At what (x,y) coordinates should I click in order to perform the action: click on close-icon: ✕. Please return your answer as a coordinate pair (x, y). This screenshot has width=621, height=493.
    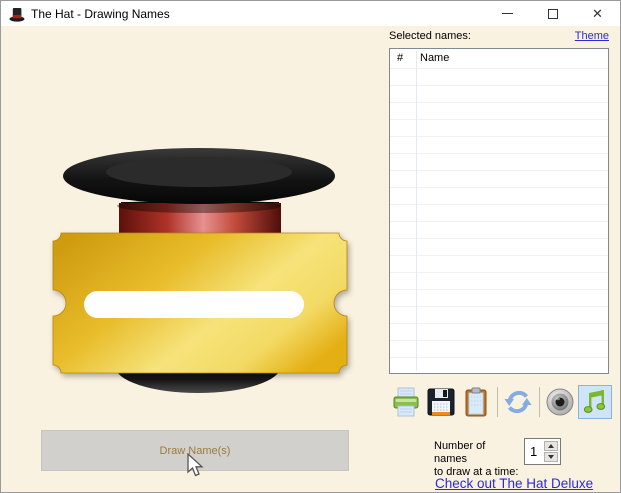
    Looking at the image, I should click on (597, 13).